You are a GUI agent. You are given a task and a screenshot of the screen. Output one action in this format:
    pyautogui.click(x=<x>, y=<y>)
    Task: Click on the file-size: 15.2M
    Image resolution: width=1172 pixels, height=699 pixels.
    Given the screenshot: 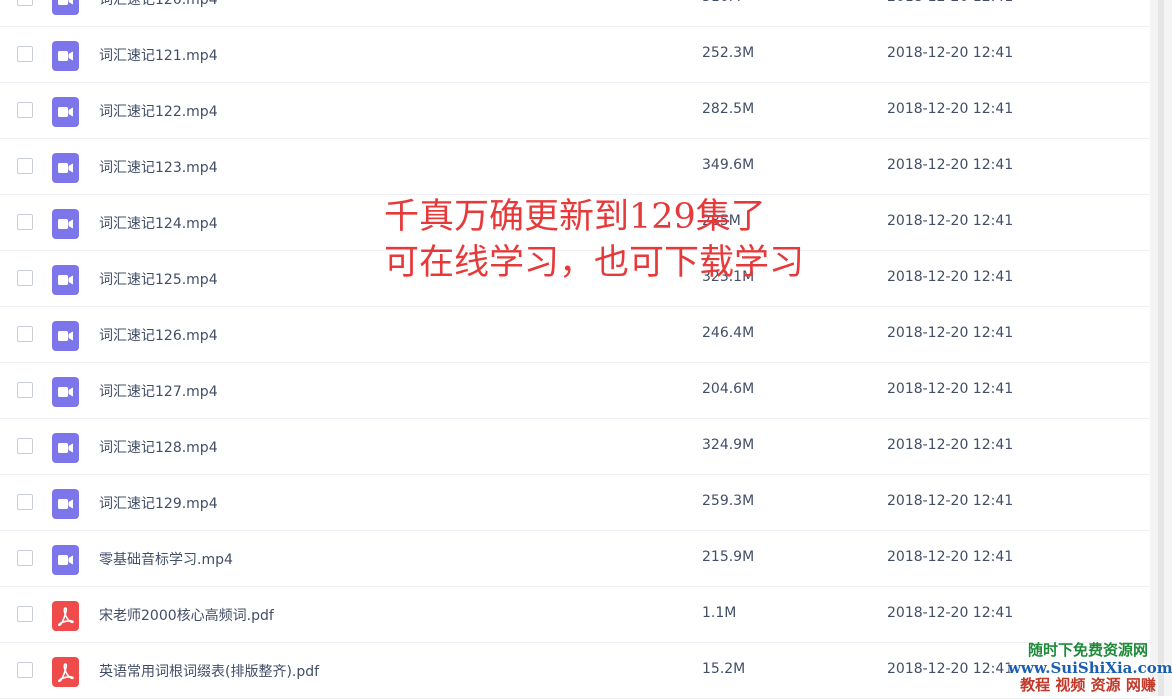 What is the action you would take?
    pyautogui.click(x=724, y=669)
    